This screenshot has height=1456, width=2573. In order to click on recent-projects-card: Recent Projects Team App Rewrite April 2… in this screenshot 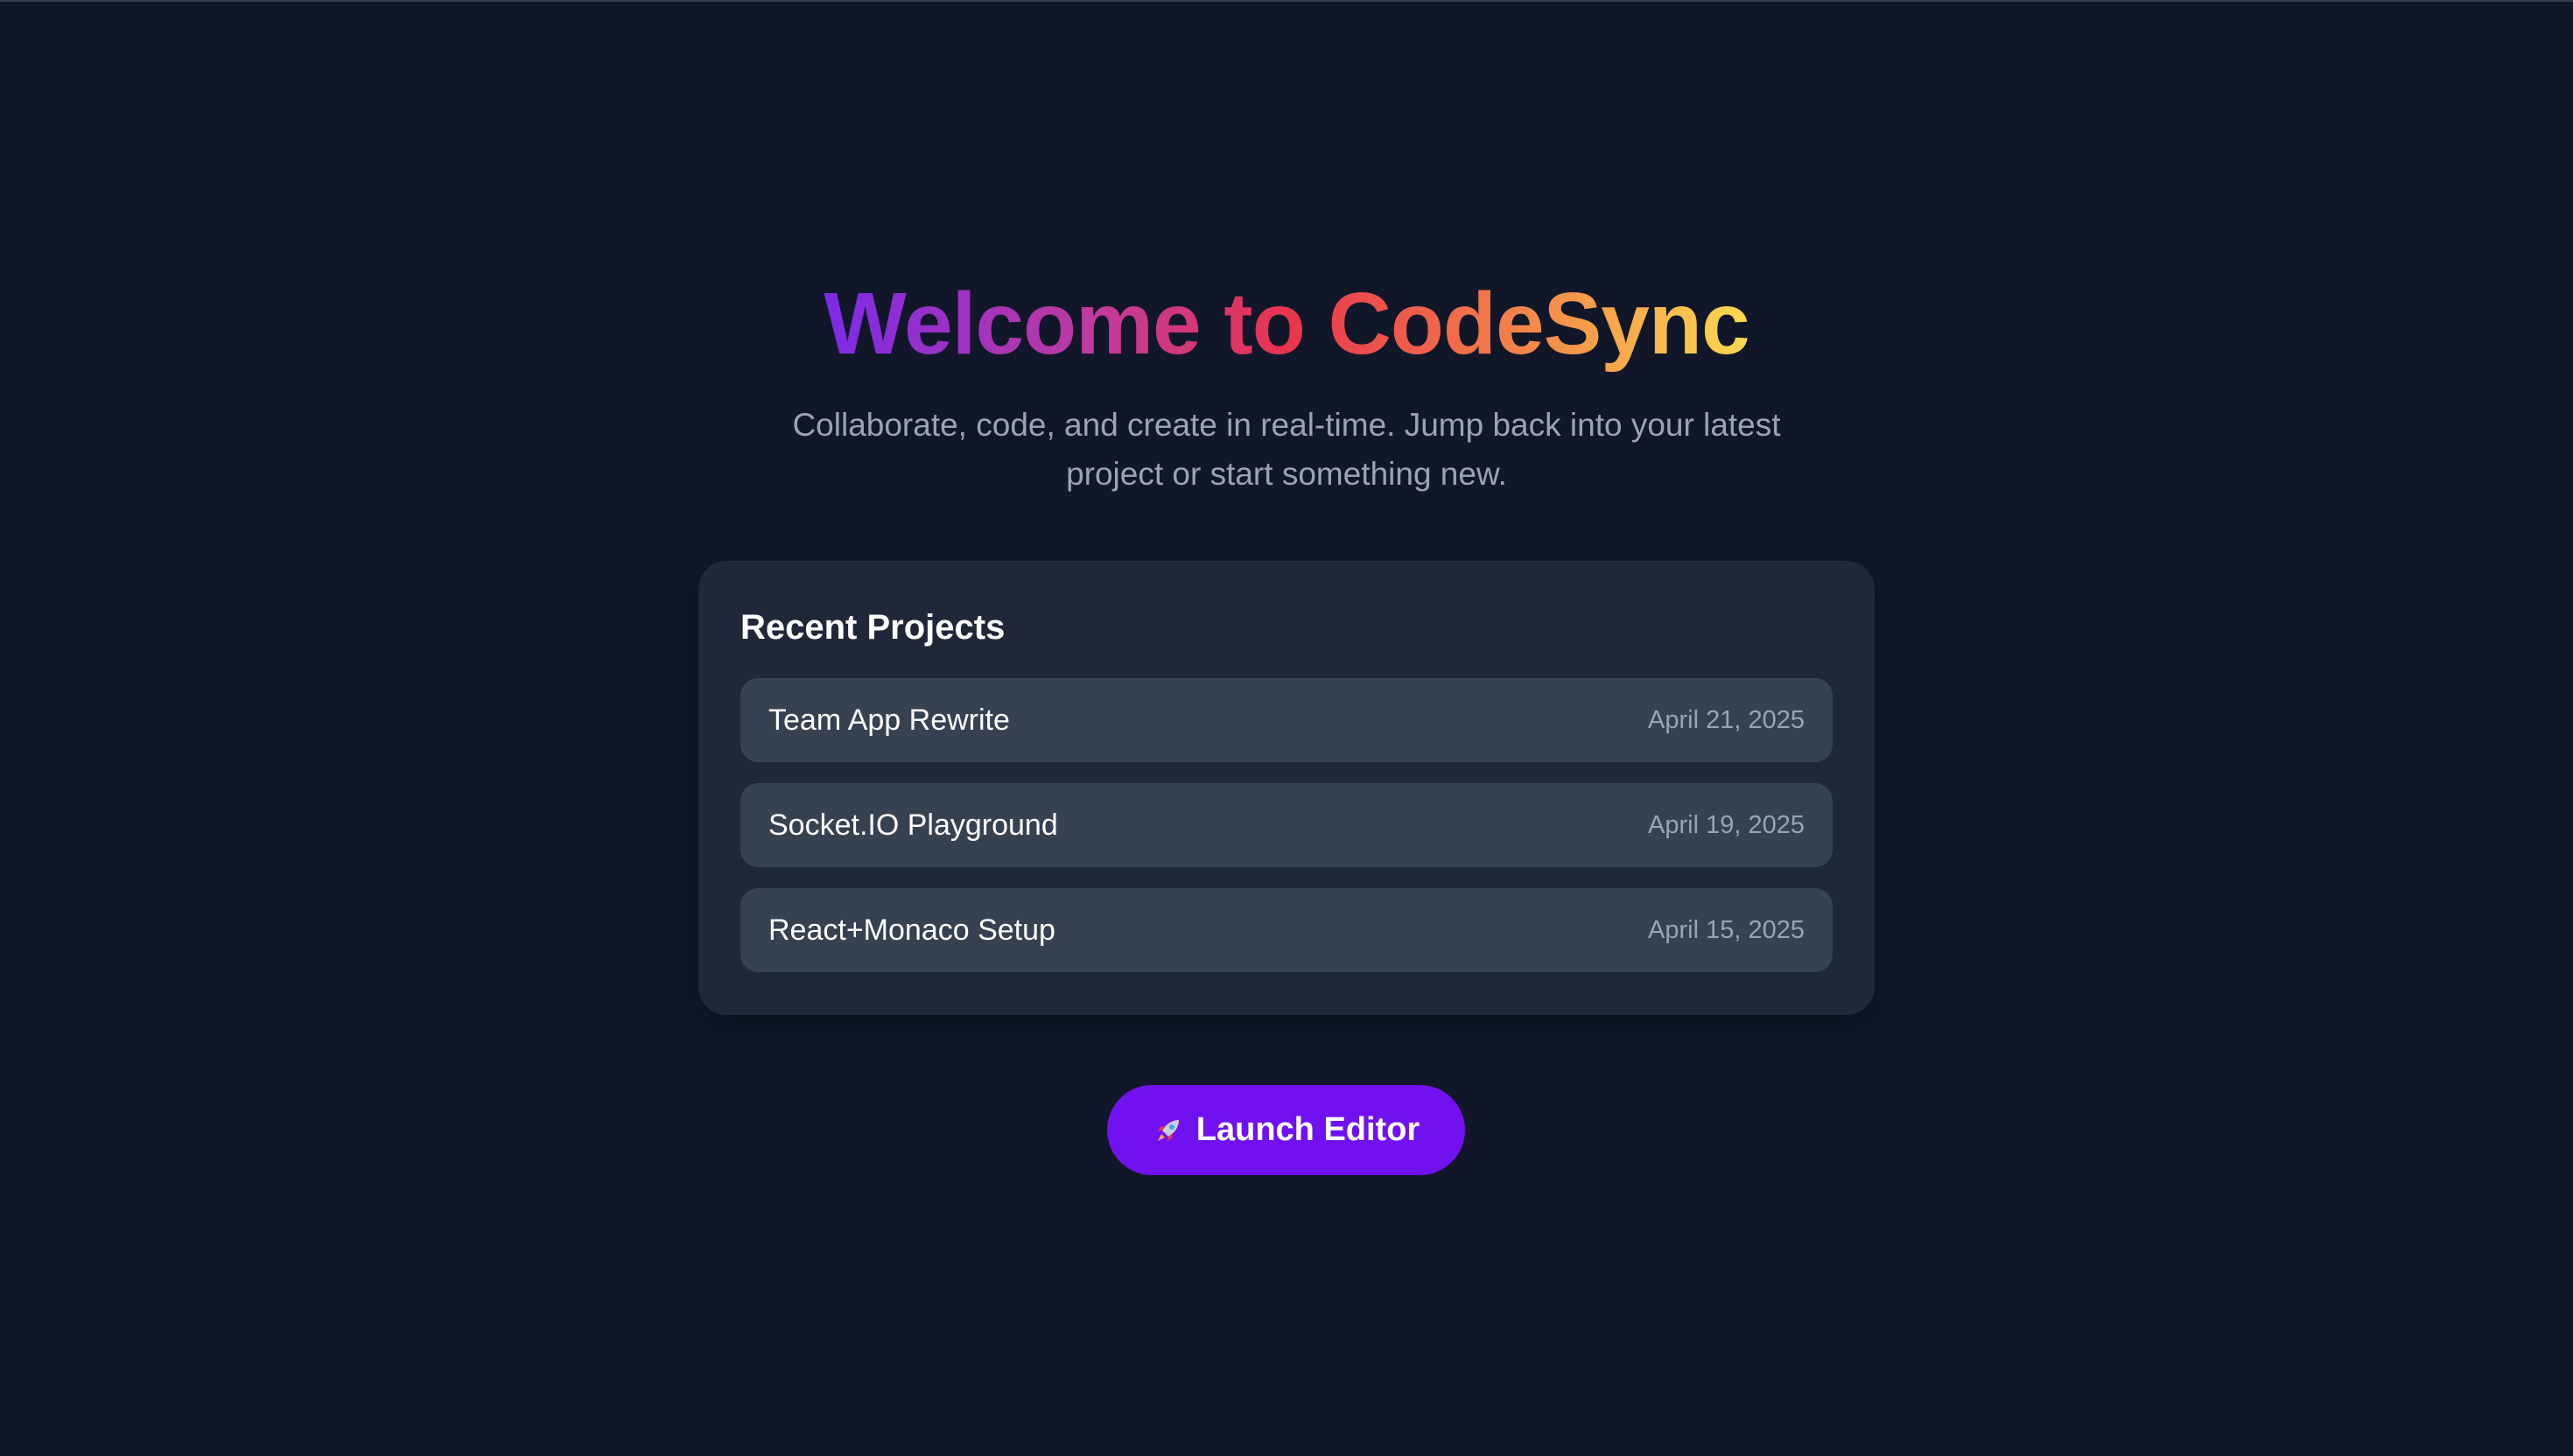, I will do `click(1286, 788)`.